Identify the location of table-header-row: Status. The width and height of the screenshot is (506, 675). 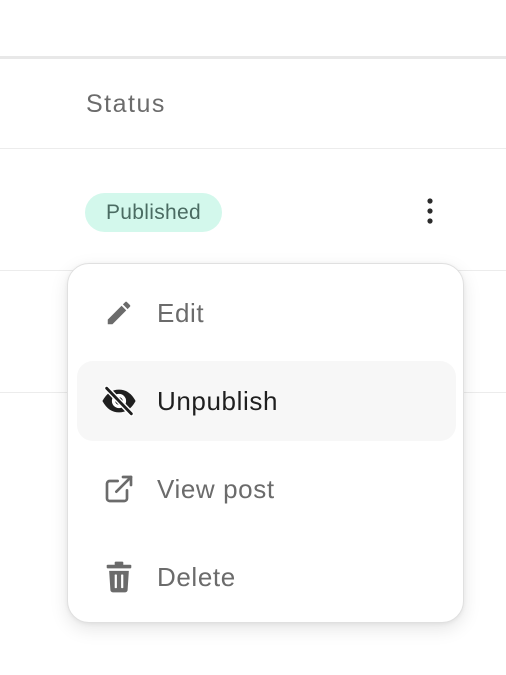
(253, 104).